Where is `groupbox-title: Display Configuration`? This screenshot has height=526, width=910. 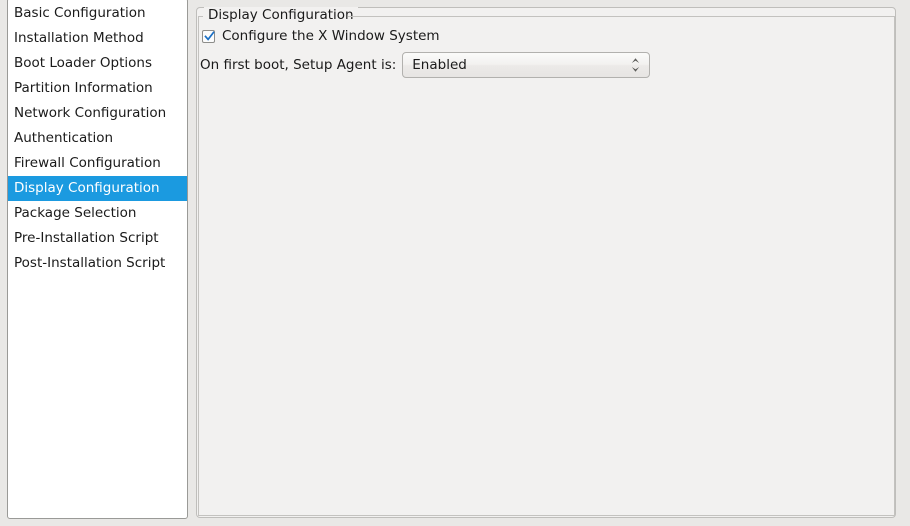
groupbox-title: Display Configuration is located at coordinates (281, 15).